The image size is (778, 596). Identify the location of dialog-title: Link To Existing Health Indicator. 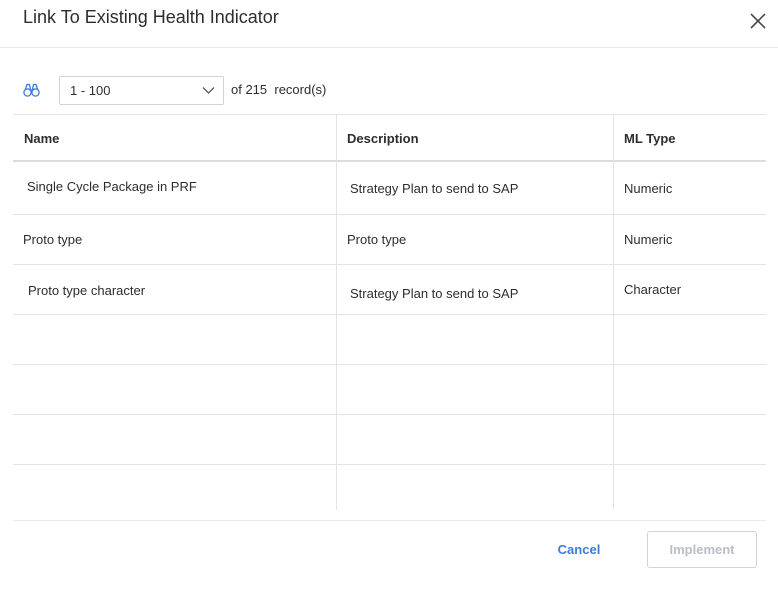
(151, 17).